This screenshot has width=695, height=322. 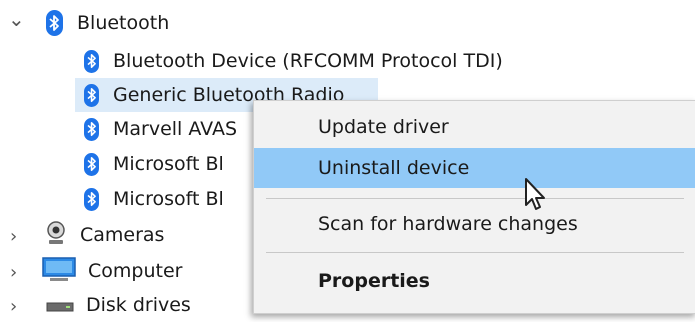 What do you see at coordinates (135, 271) in the screenshot?
I see `tree-item-label: Computer` at bounding box center [135, 271].